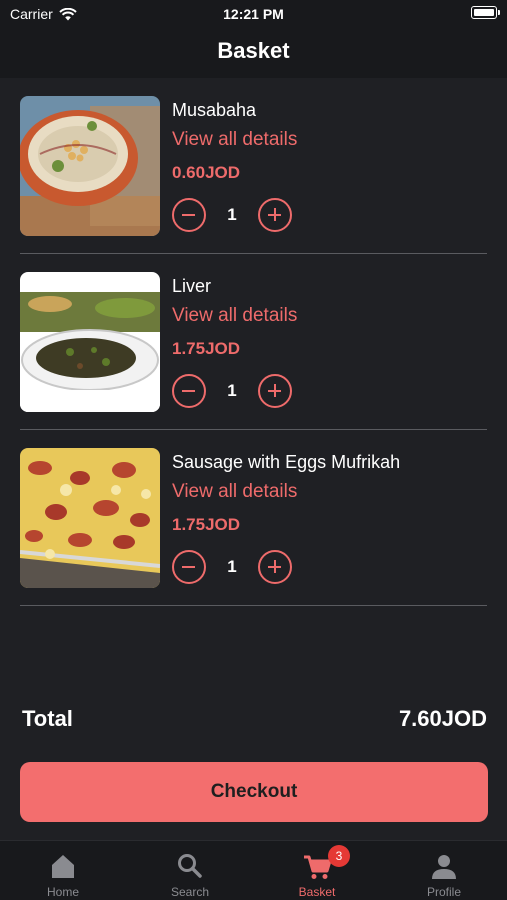  Describe the element at coordinates (443, 892) in the screenshot. I see `tab-profile-label: Profile` at that location.